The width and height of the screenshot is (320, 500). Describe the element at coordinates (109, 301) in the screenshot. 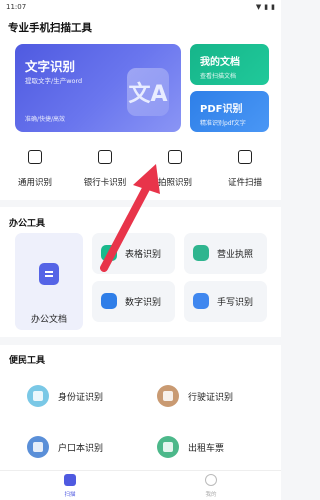

I see `number-icon` at that location.